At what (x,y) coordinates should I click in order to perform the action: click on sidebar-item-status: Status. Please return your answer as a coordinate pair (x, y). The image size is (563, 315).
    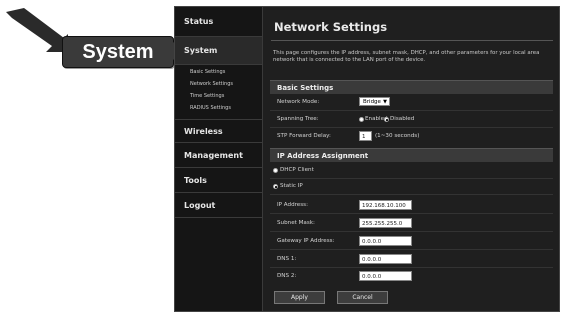
    Looking at the image, I should click on (218, 22).